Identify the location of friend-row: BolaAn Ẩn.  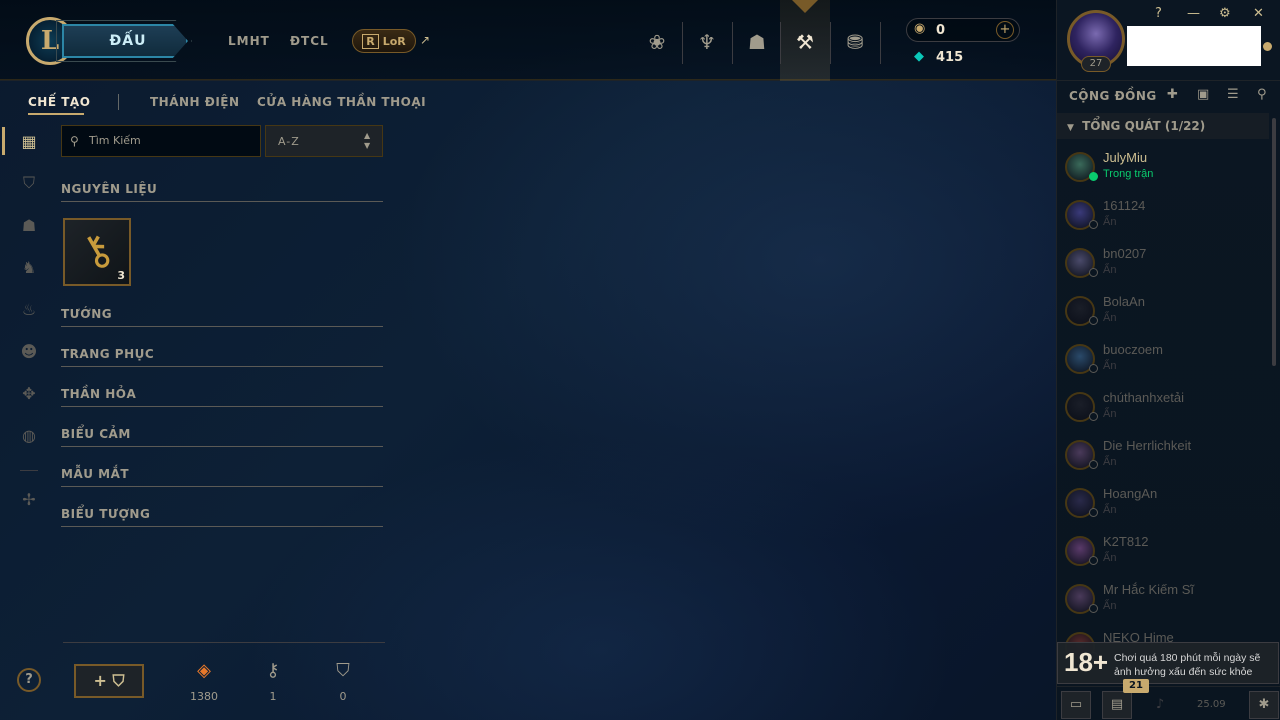
(1163, 316).